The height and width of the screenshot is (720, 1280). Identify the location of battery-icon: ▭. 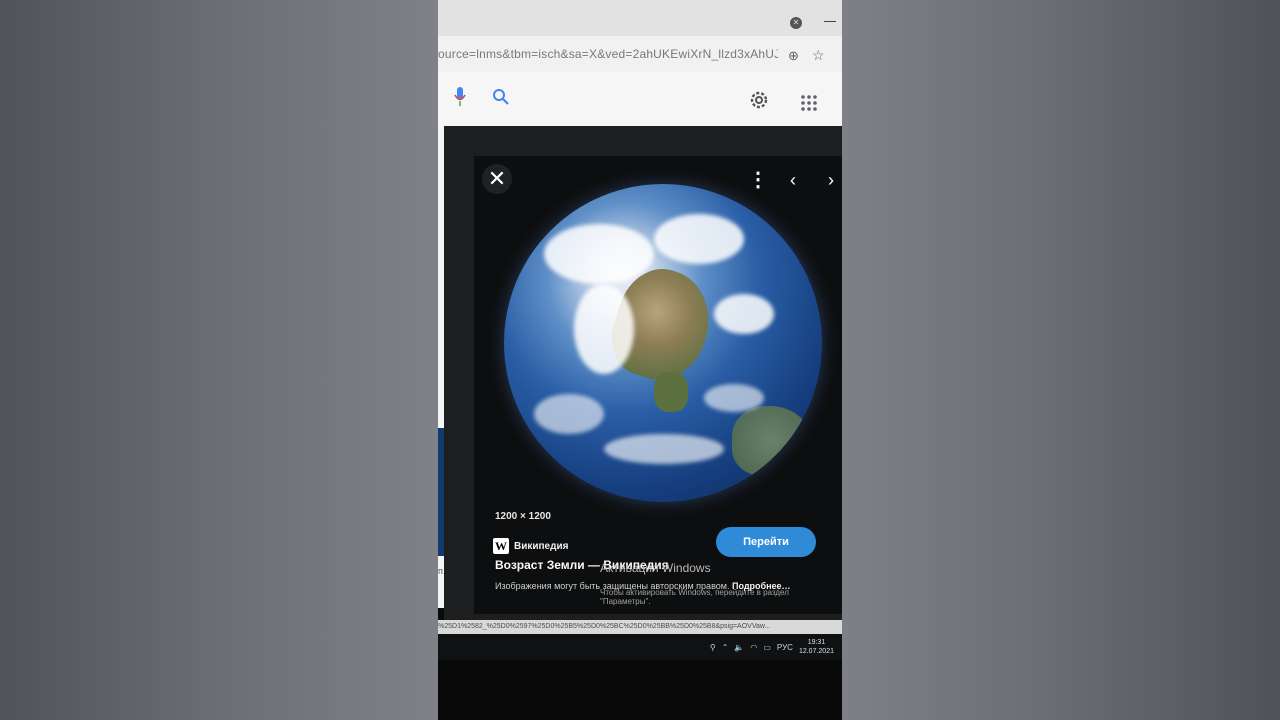
(767, 647).